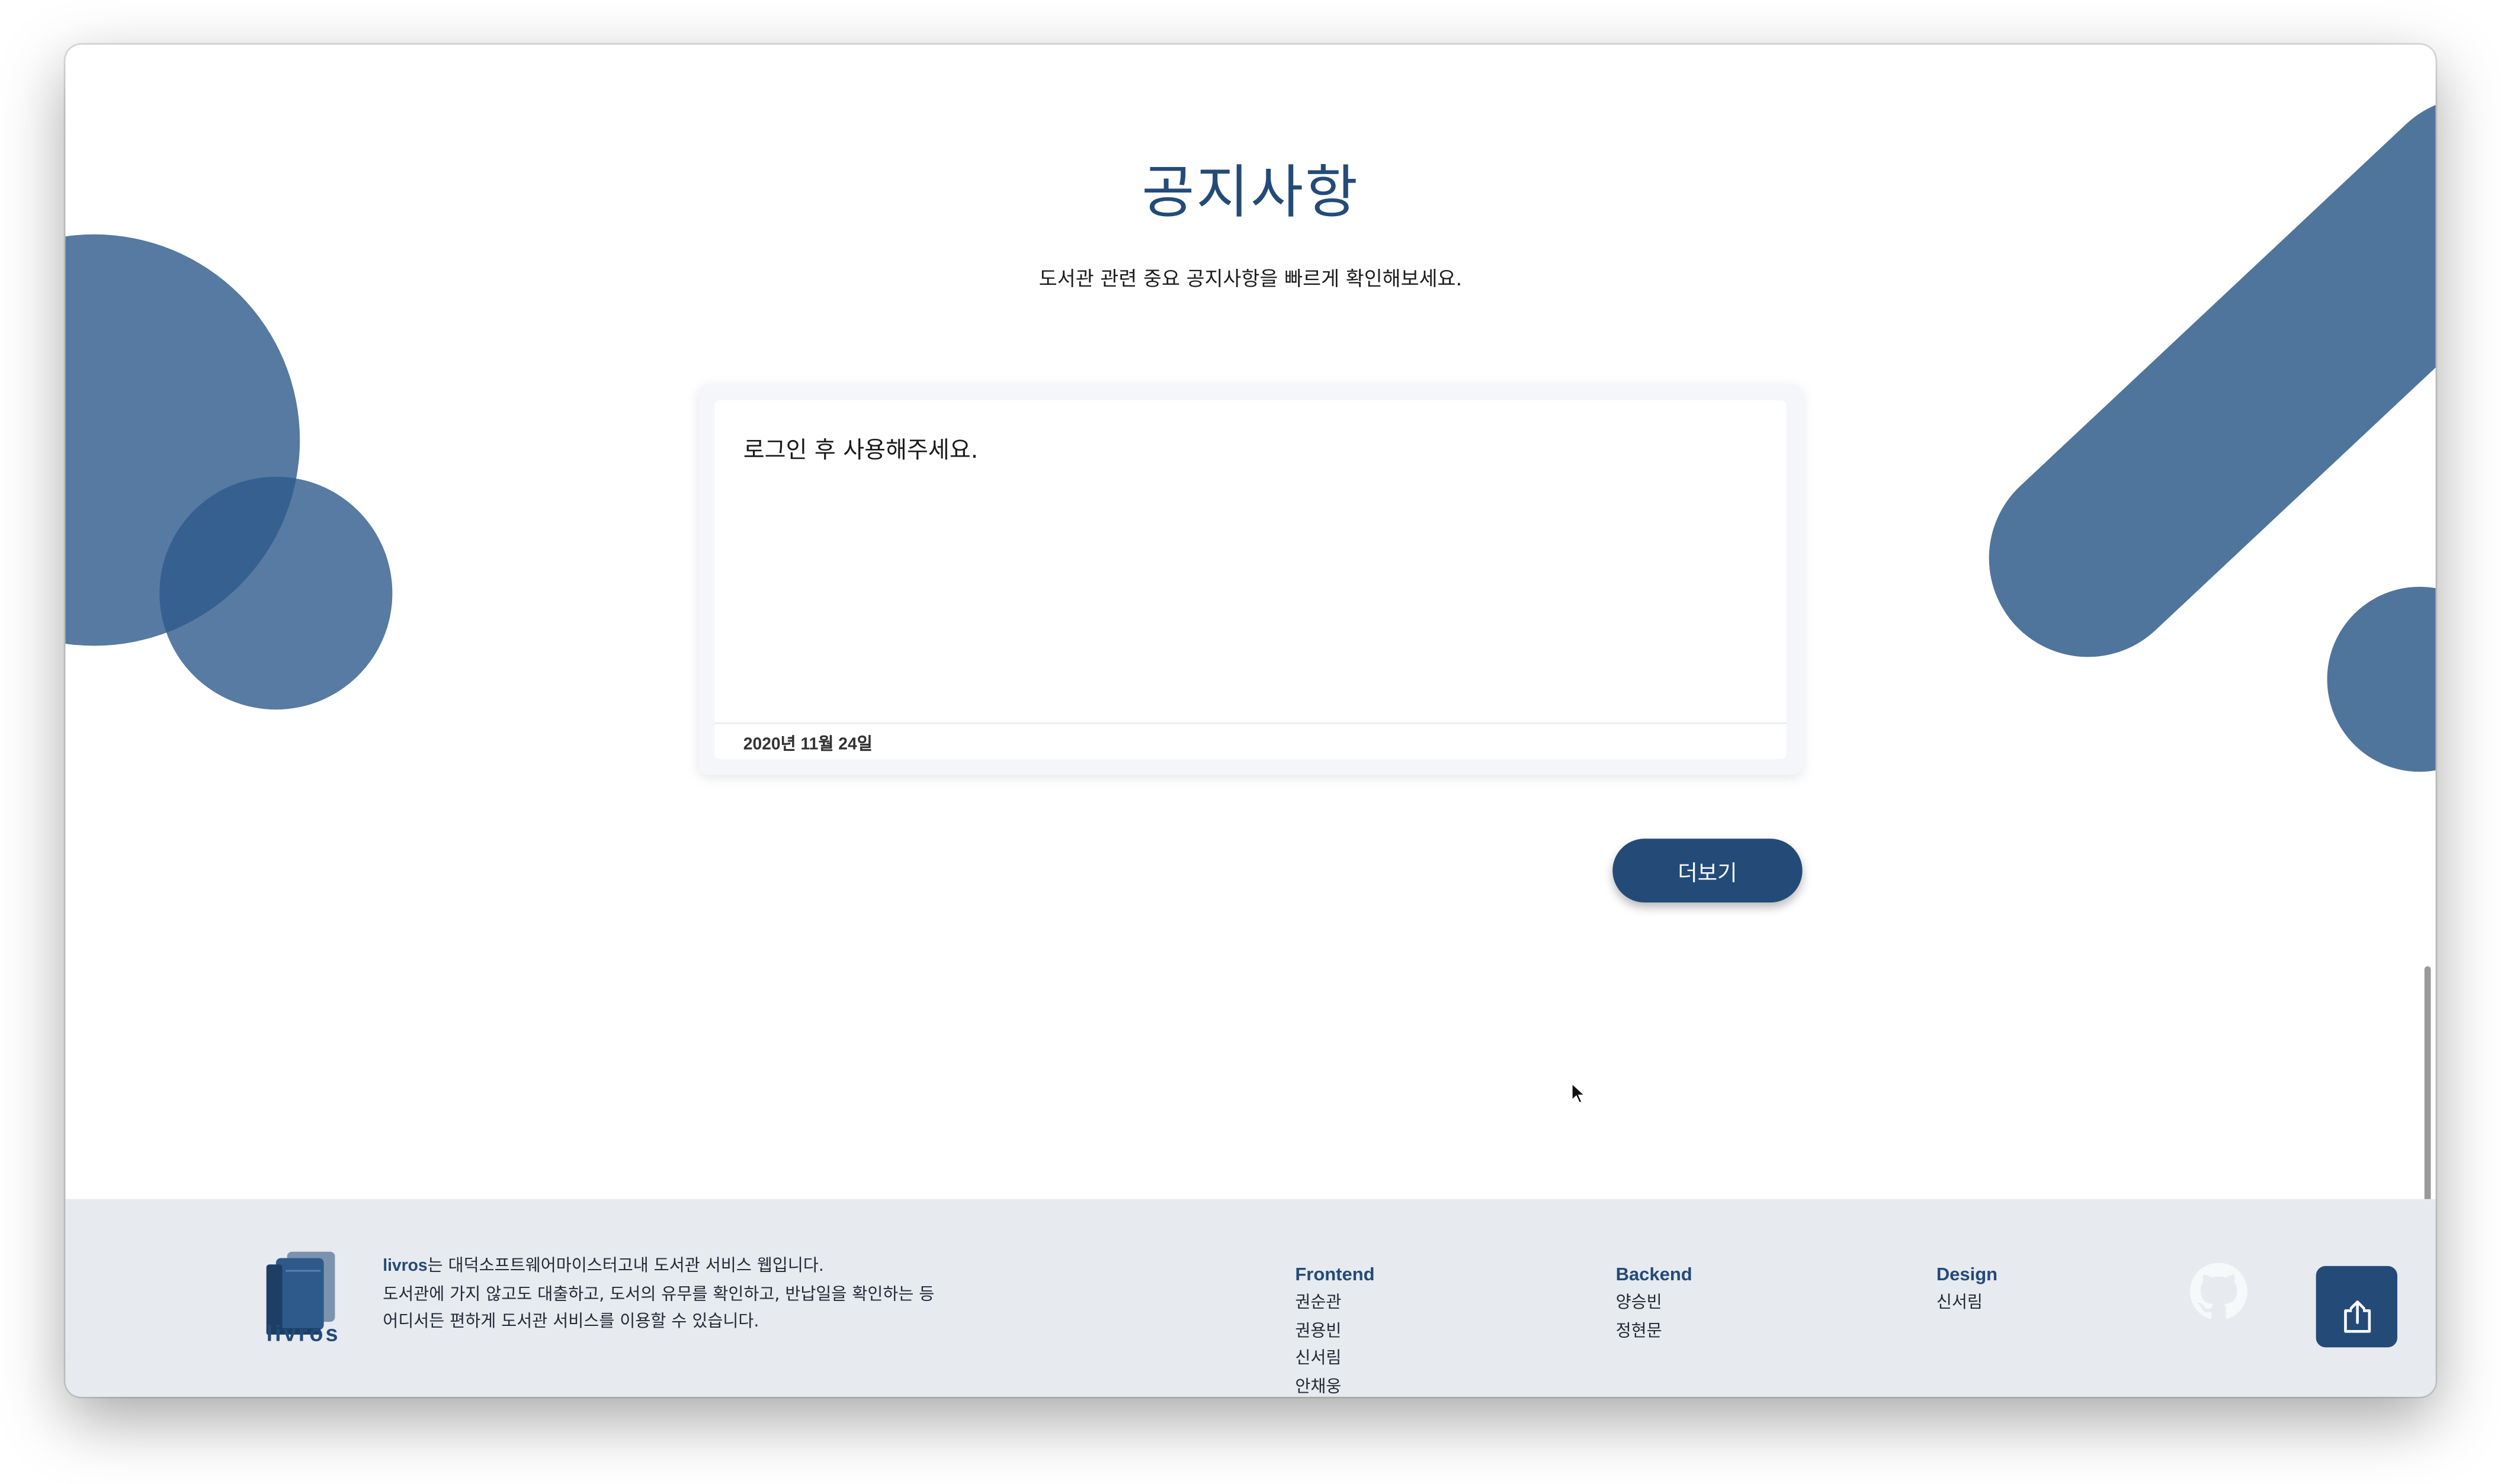  Describe the element at coordinates (1318, 1303) in the screenshot. I see `team-member: 권순관` at that location.